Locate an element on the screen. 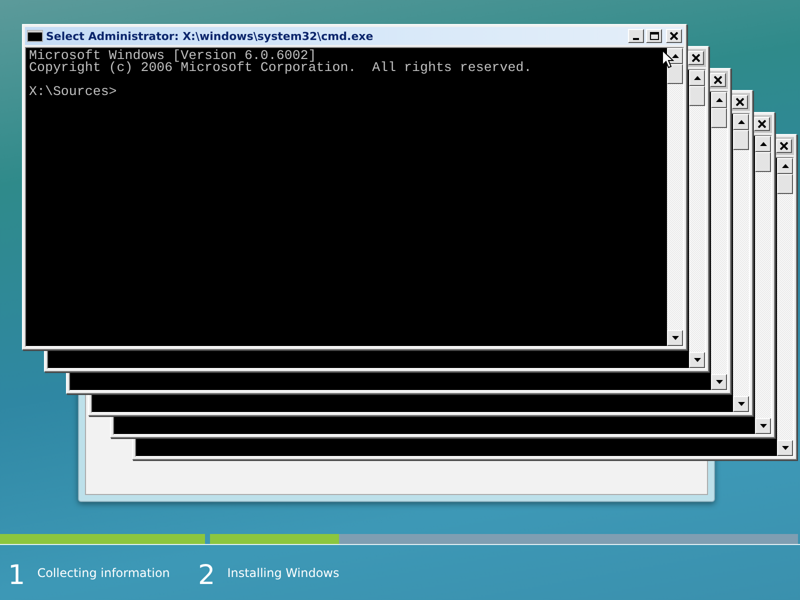 The height and width of the screenshot is (600, 800). minimize-button is located at coordinates (636, 36).